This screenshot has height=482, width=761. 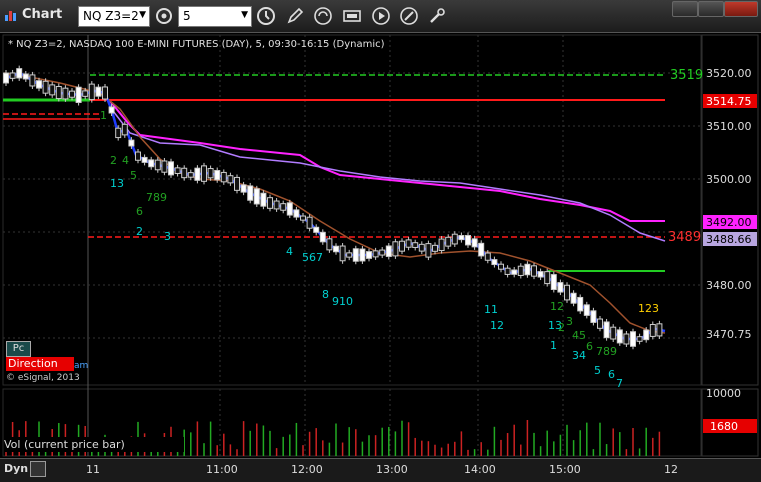 I want to click on count-label: 34, so click(x=579, y=355).